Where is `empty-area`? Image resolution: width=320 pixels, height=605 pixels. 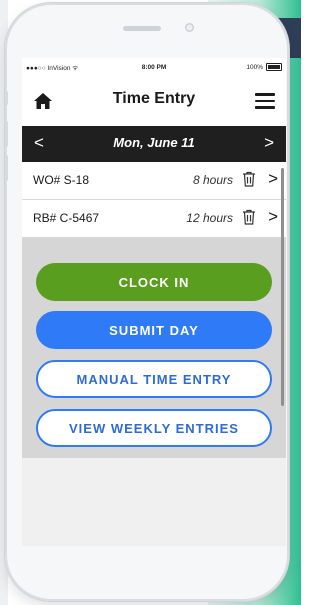
empty-area is located at coordinates (154, 502).